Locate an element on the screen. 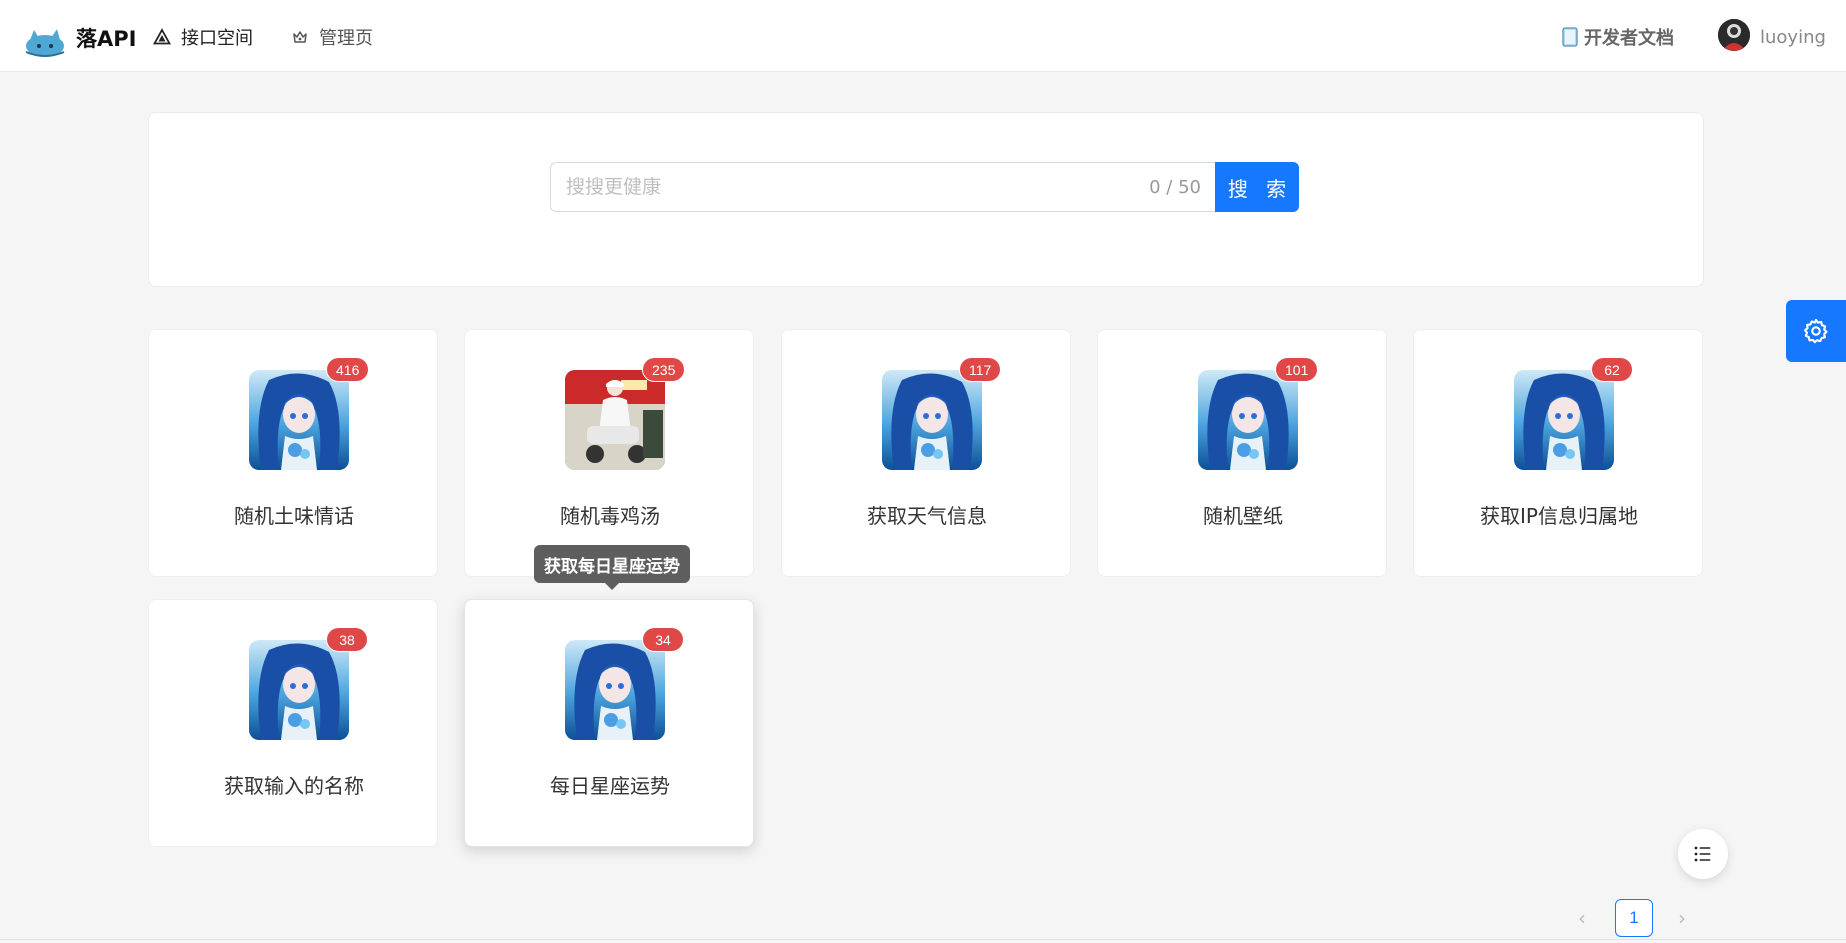 The height and width of the screenshot is (943, 1846). count-badge: 416 is located at coordinates (348, 369).